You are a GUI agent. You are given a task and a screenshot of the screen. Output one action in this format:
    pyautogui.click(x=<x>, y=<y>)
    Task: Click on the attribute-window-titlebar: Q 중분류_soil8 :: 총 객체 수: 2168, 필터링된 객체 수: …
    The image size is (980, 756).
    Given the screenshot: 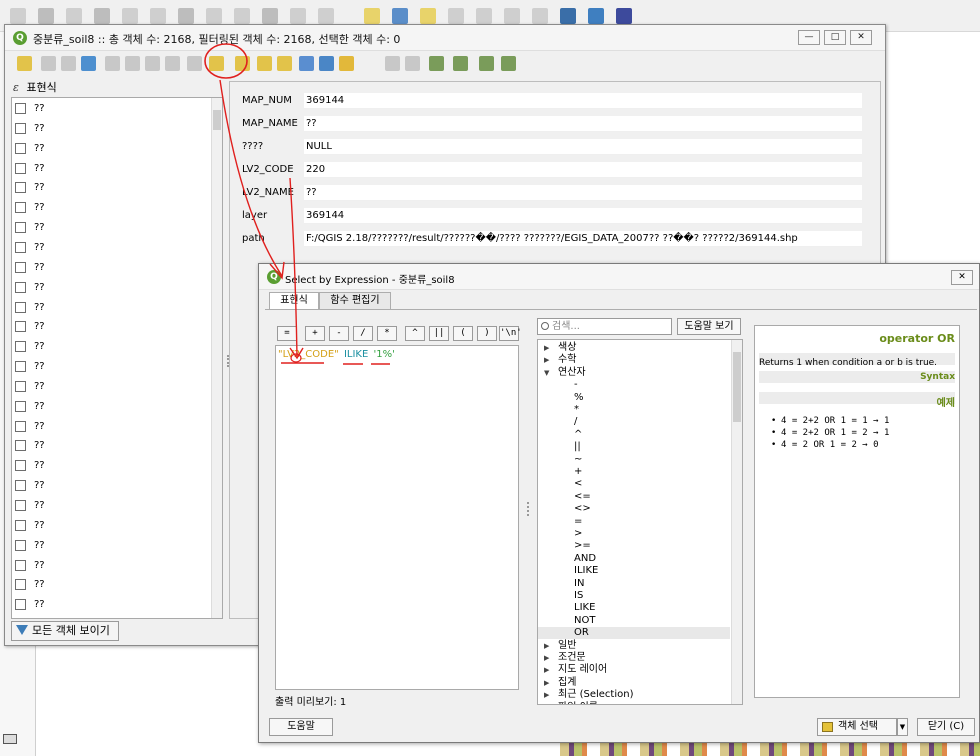 What is the action you would take?
    pyautogui.click(x=445, y=38)
    